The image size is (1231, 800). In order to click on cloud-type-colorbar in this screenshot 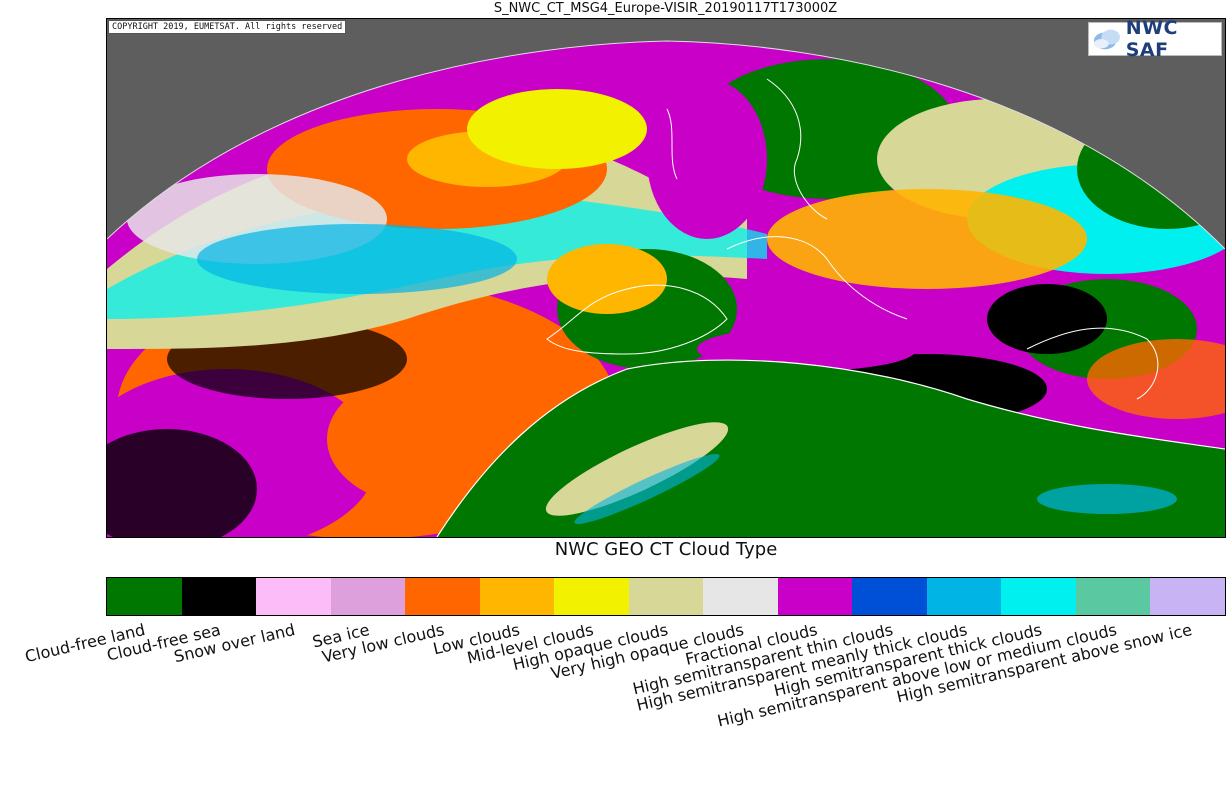, I will do `click(666, 596)`.